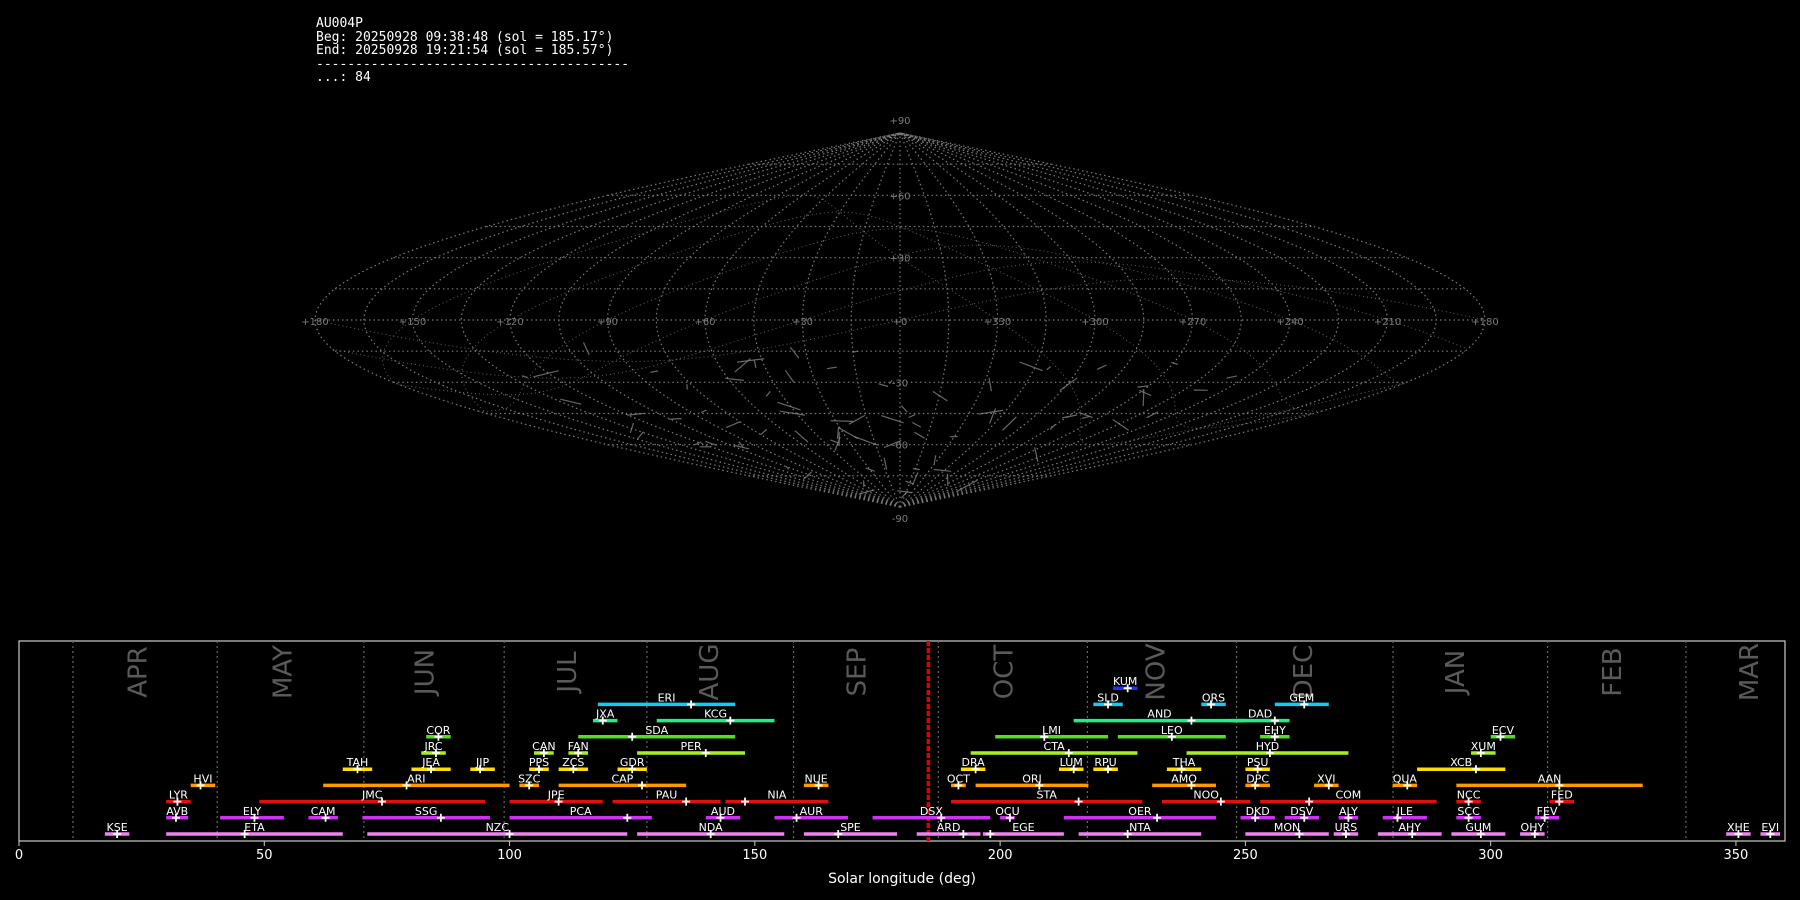  What do you see at coordinates (264, 855) in the screenshot?
I see `x-tick-label: 50` at bounding box center [264, 855].